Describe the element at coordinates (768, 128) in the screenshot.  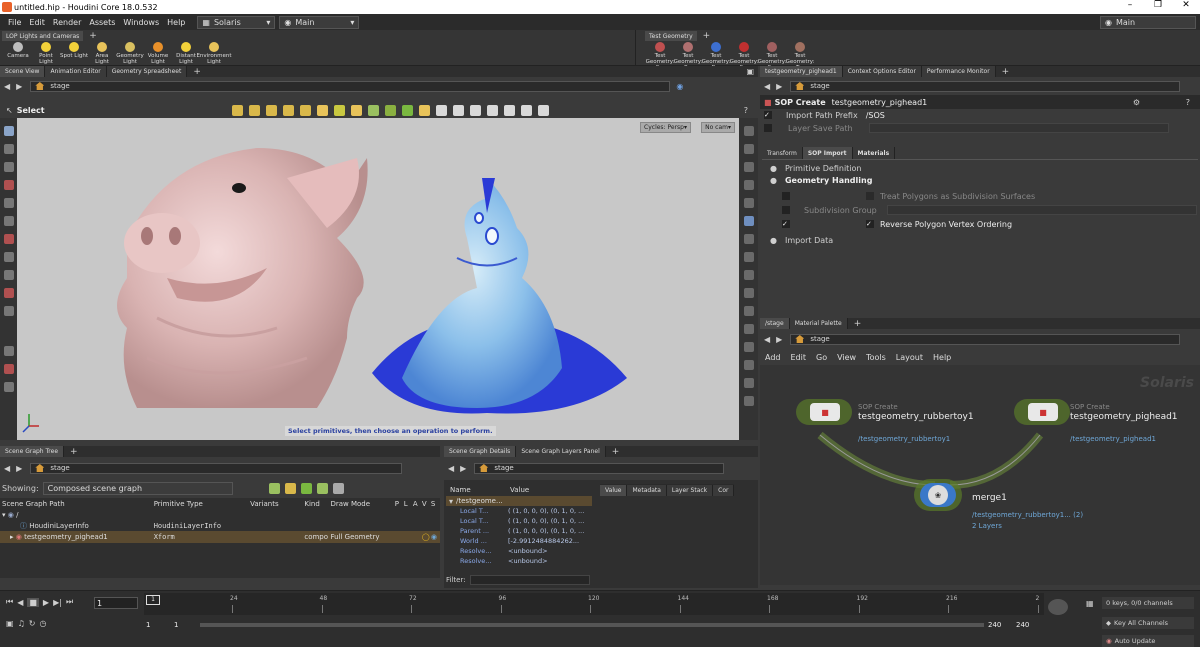
I see `layer-save-checkbox` at that location.